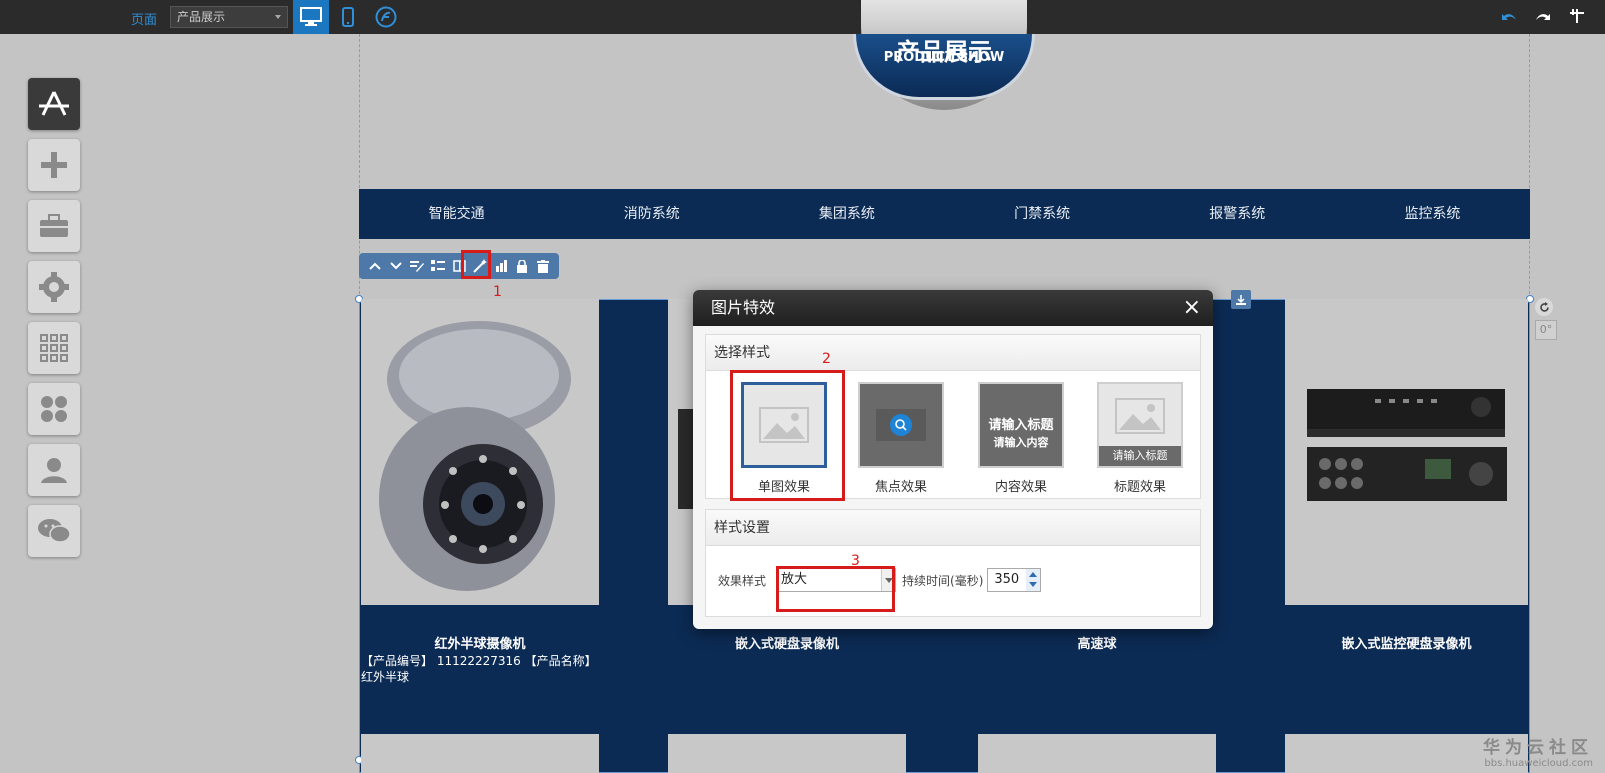 The height and width of the screenshot is (773, 1605). What do you see at coordinates (1033, 580) in the screenshot?
I see `spinner-arrows-icon` at bounding box center [1033, 580].